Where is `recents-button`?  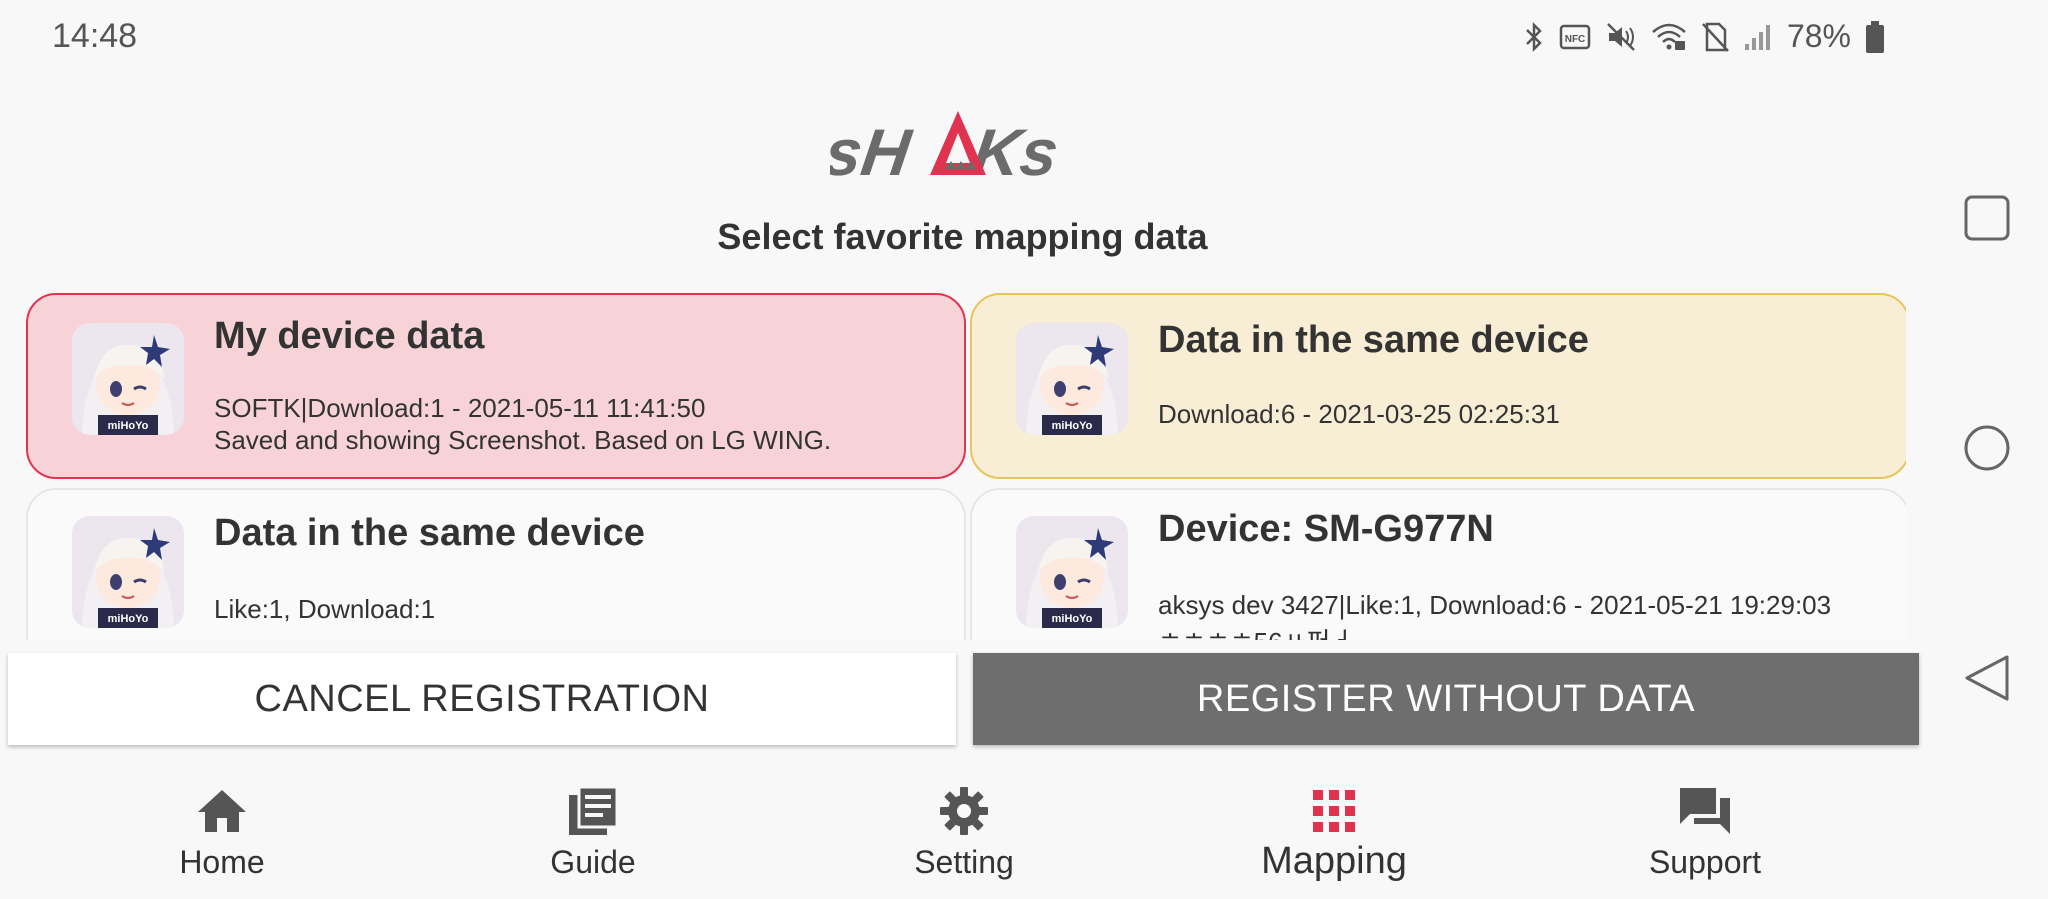 recents-button is located at coordinates (1987, 218).